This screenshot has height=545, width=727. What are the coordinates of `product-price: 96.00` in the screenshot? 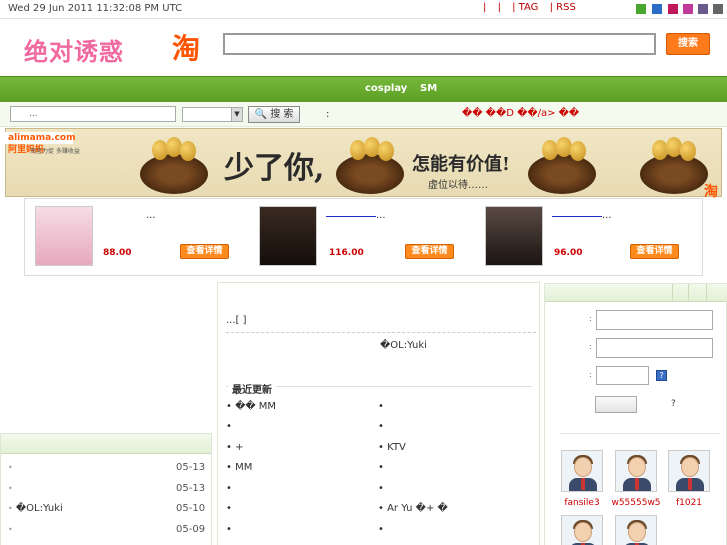 It's located at (568, 253).